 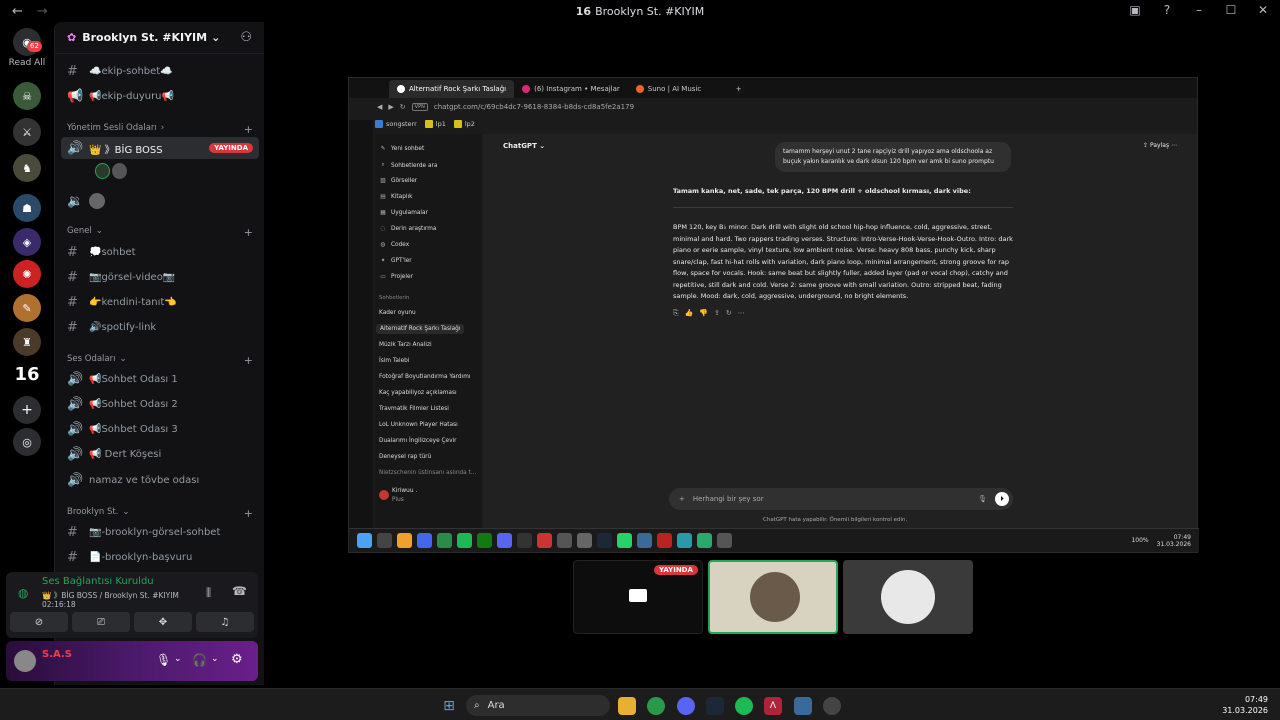 I want to click on maximize-icon: ☐, so click(x=1231, y=10).